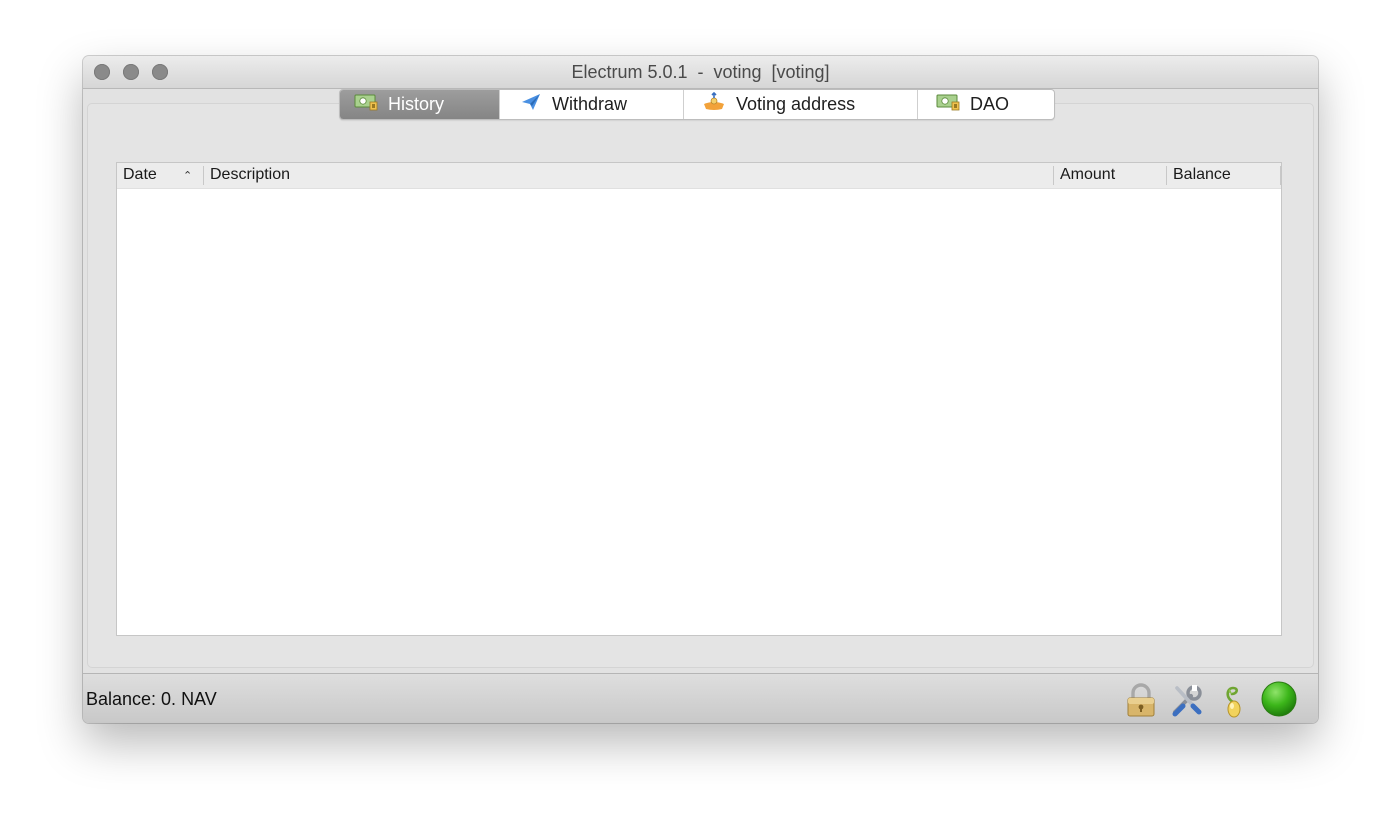  I want to click on column-header-balance: Balance, so click(1224, 175).